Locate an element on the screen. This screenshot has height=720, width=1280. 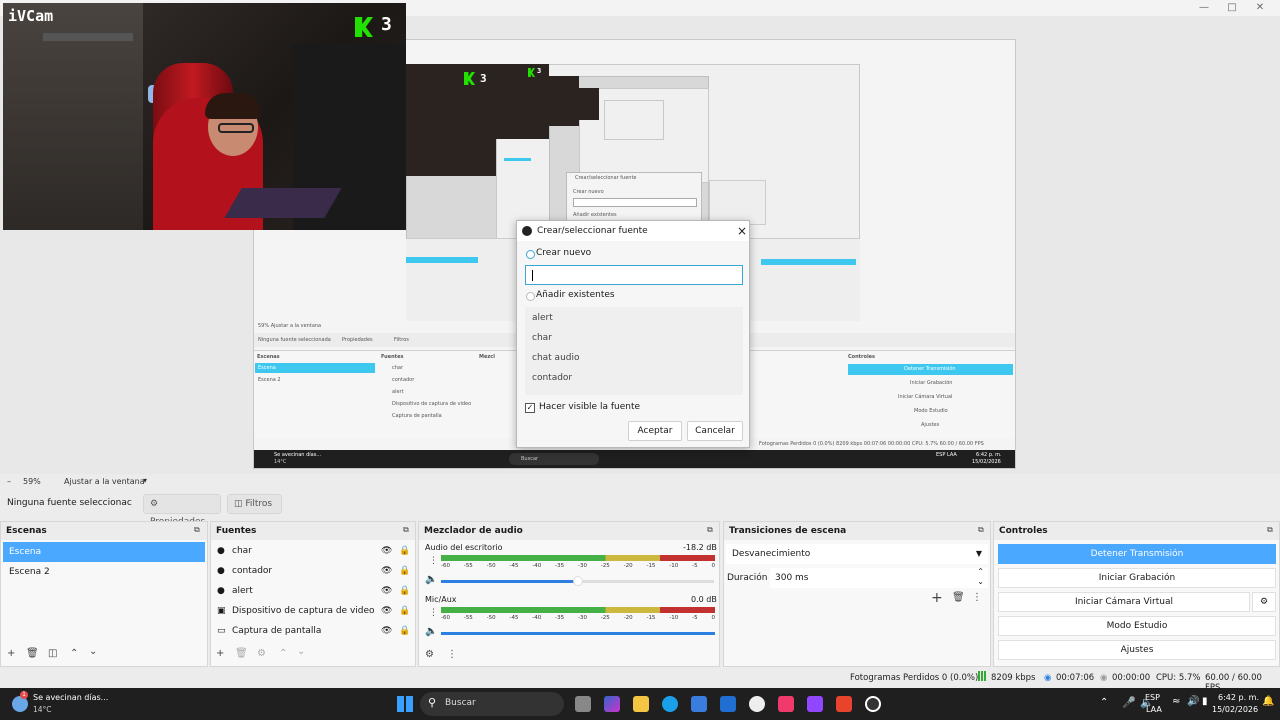
source-row: ● char 👁 🔒 is located at coordinates (314, 551).